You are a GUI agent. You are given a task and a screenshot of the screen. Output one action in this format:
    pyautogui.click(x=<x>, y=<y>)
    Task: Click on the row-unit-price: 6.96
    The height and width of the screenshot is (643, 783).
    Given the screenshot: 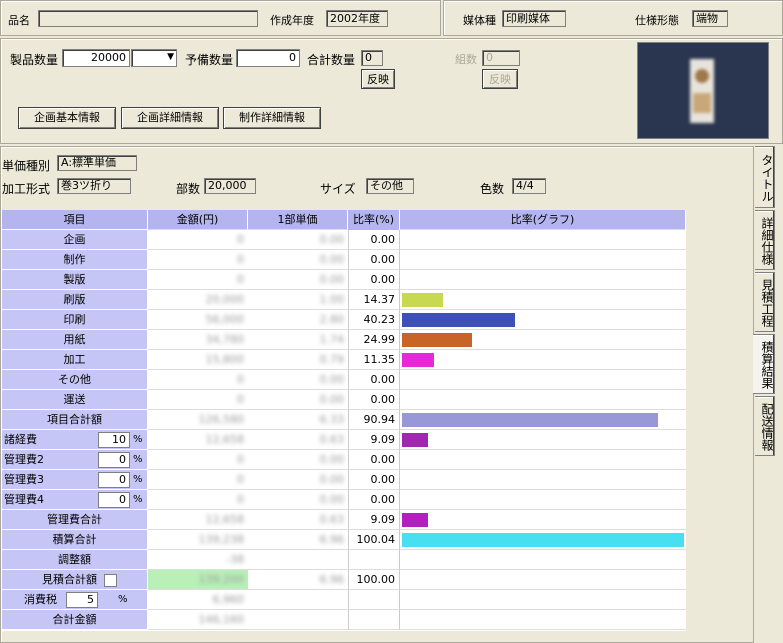 What is the action you would take?
    pyautogui.click(x=298, y=540)
    